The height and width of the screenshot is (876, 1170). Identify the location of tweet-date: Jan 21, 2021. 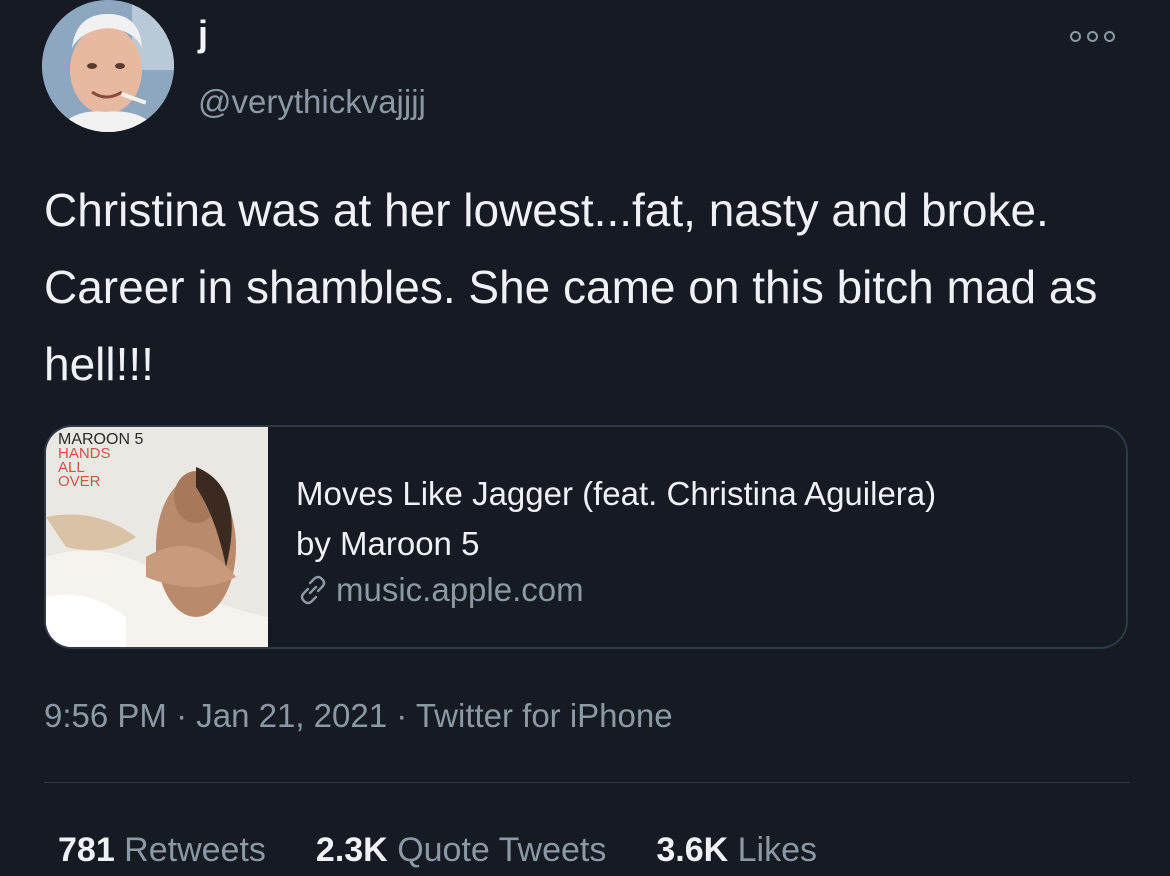
(291, 715).